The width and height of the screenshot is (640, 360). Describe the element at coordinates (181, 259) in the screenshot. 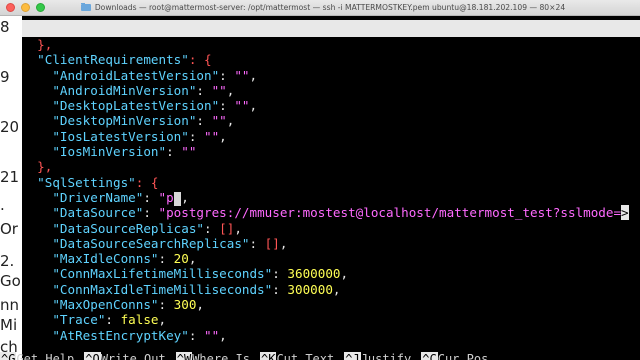

I see `json-value: 20` at that location.